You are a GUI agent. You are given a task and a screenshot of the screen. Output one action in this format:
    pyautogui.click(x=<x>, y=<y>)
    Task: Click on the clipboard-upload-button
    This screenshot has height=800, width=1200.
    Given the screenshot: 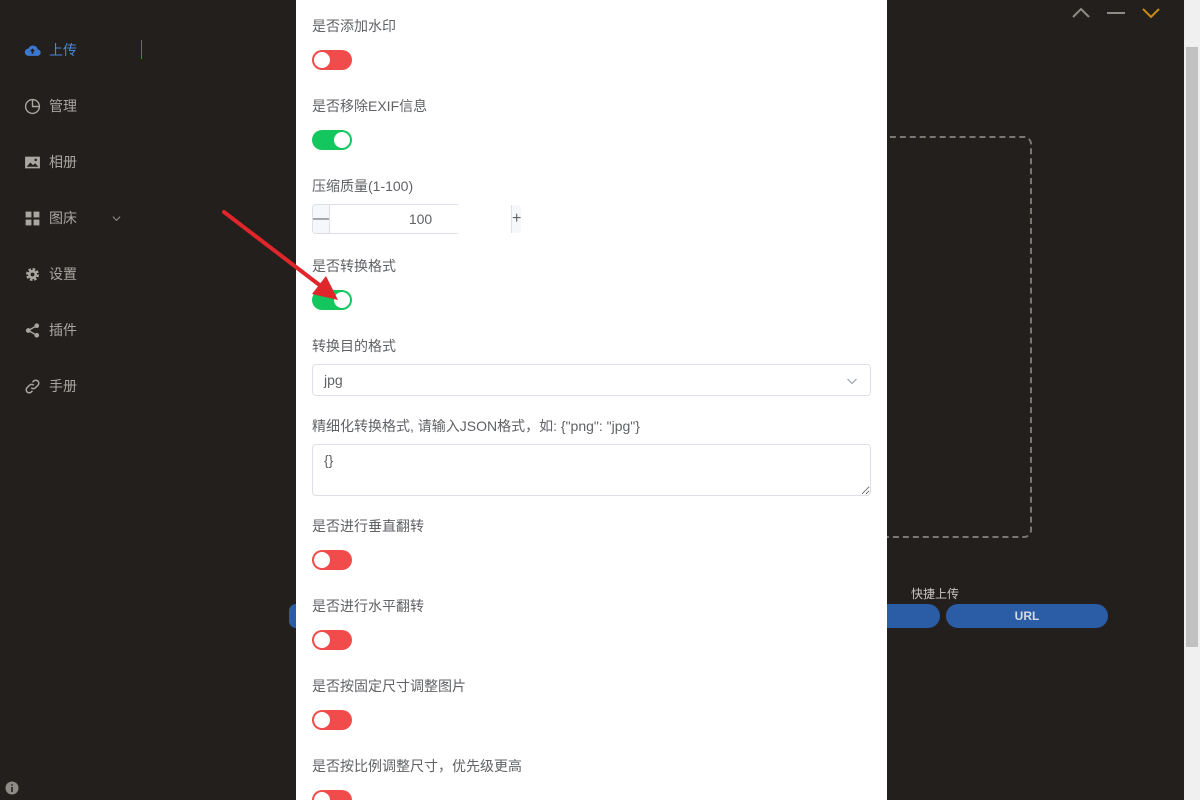 What is the action you would take?
    pyautogui.click(x=910, y=616)
    